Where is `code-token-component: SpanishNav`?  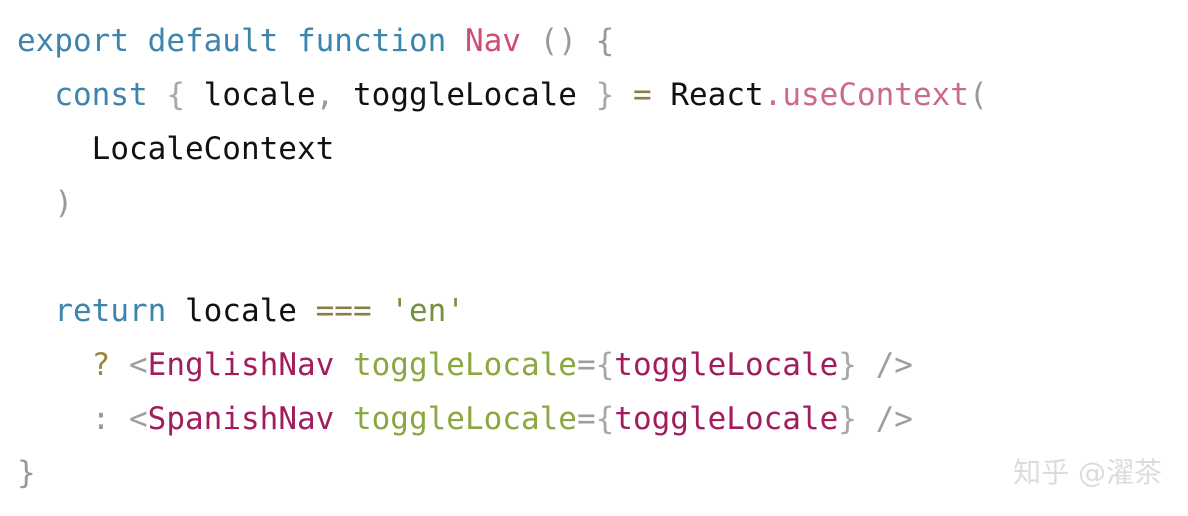
code-token-component: SpanishNav is located at coordinates (241, 419).